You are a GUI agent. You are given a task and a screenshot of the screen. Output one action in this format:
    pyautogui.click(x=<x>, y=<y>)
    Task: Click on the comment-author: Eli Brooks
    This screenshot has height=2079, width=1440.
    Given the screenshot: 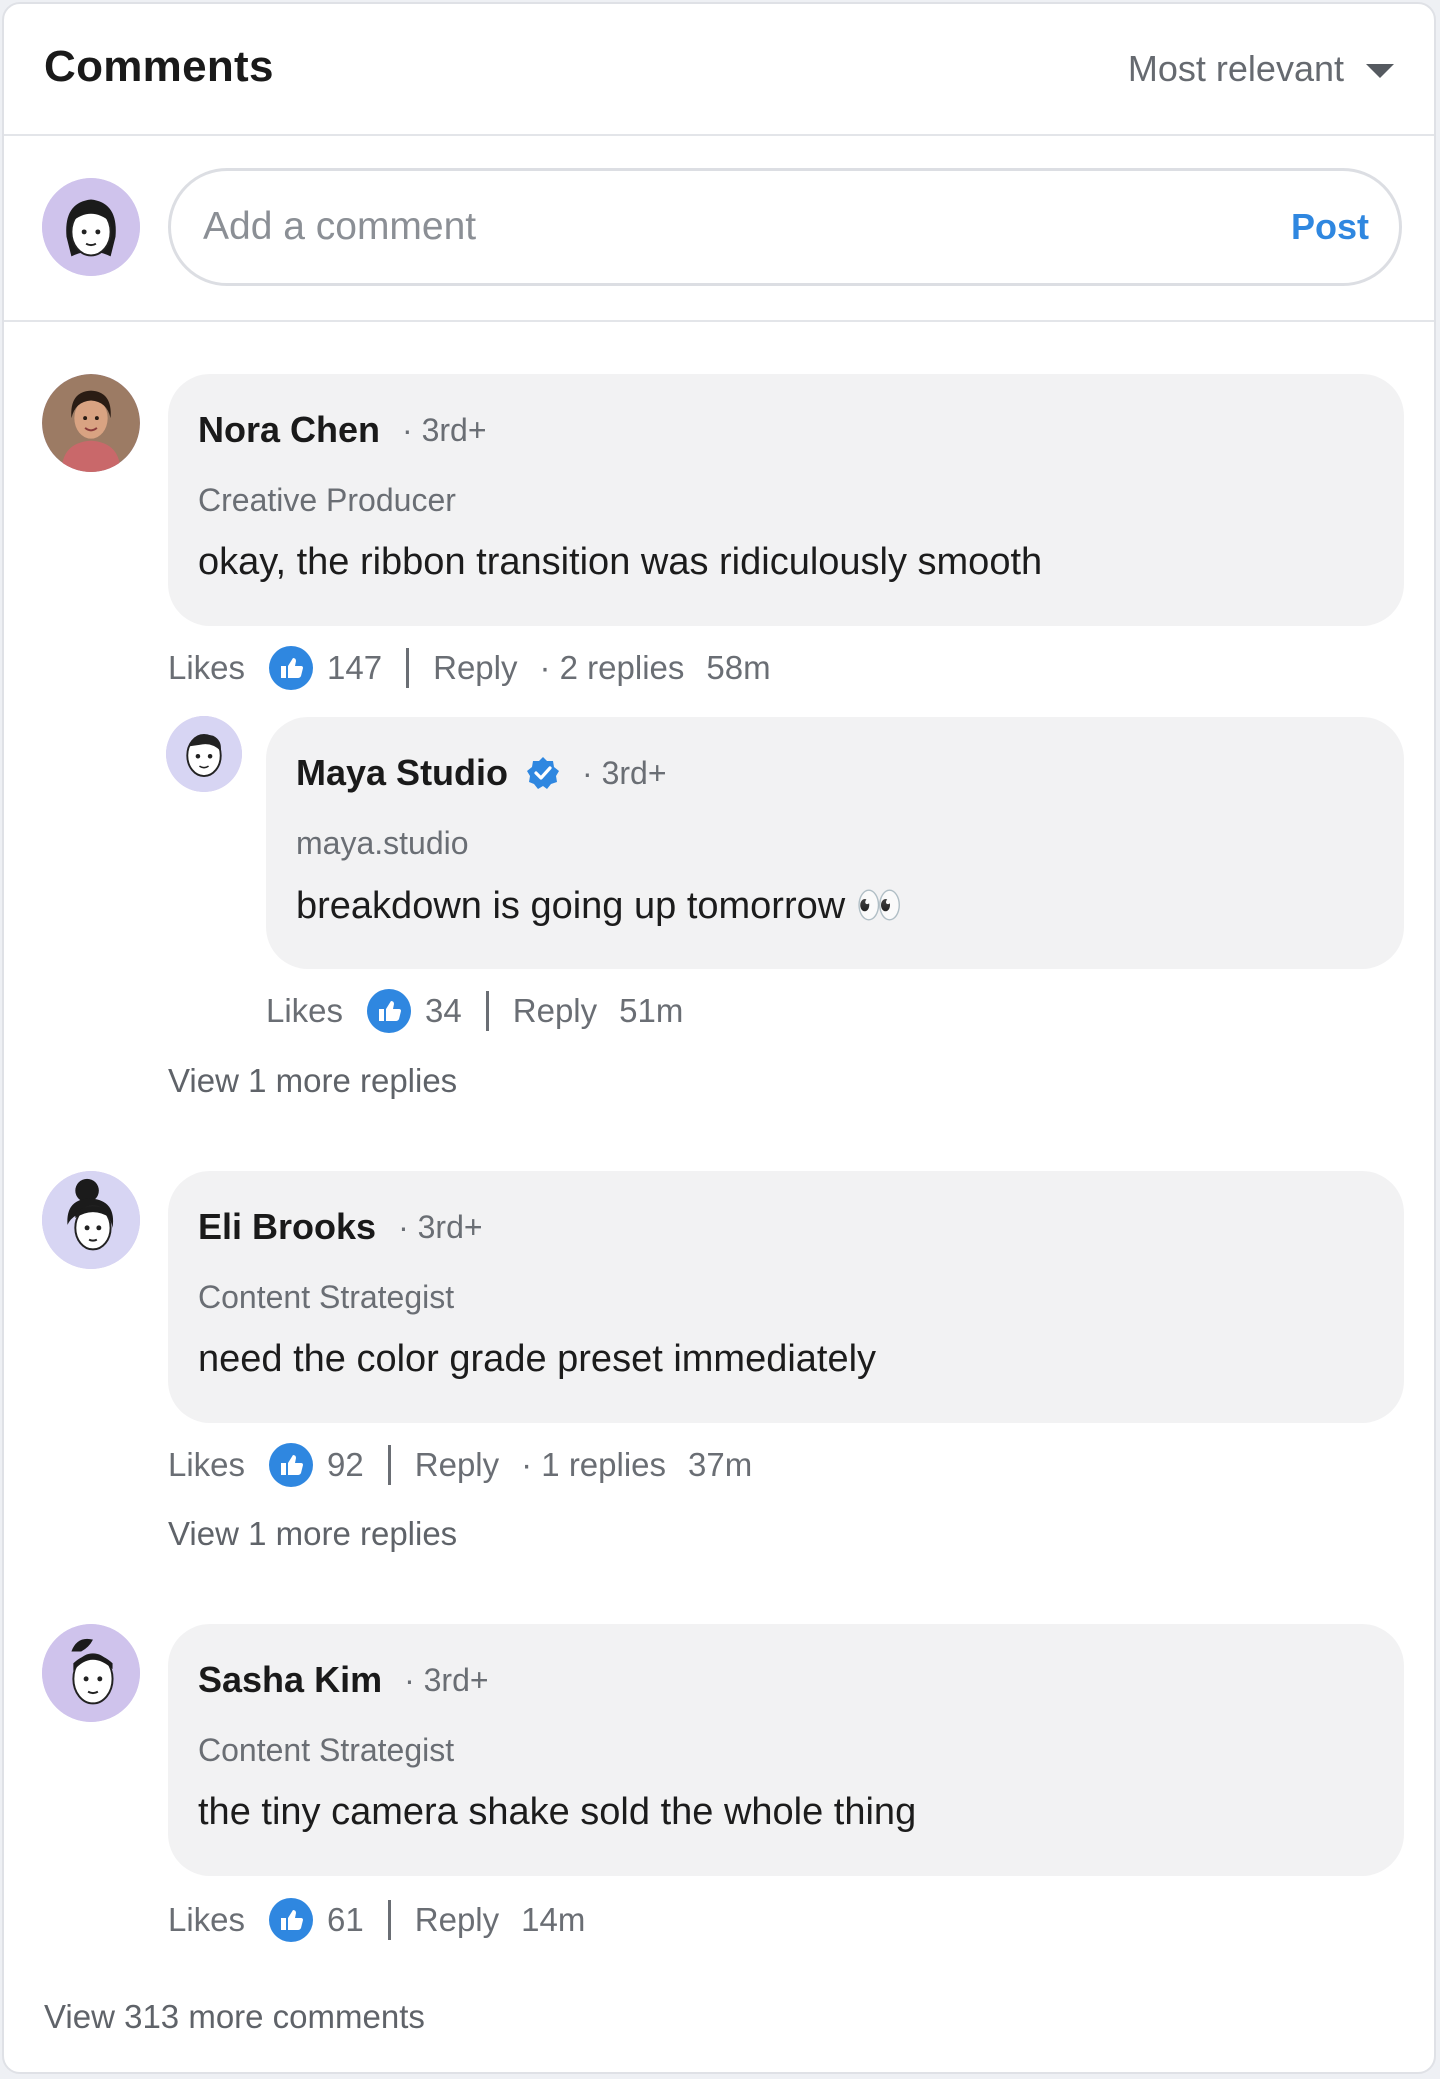 What is the action you would take?
    pyautogui.click(x=287, y=1227)
    